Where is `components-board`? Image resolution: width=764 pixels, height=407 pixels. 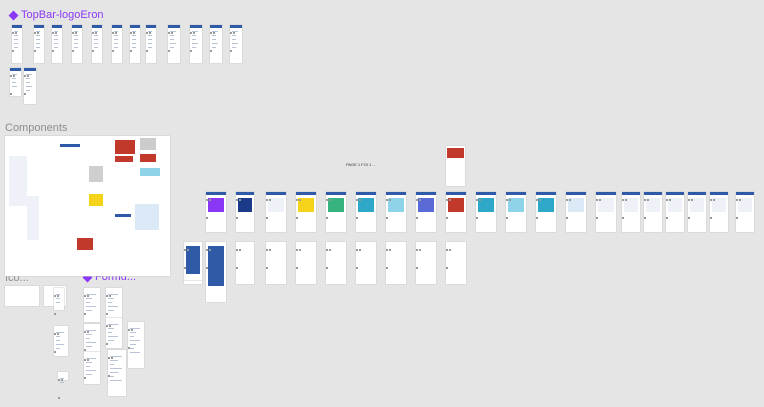
components-board is located at coordinates (87, 206).